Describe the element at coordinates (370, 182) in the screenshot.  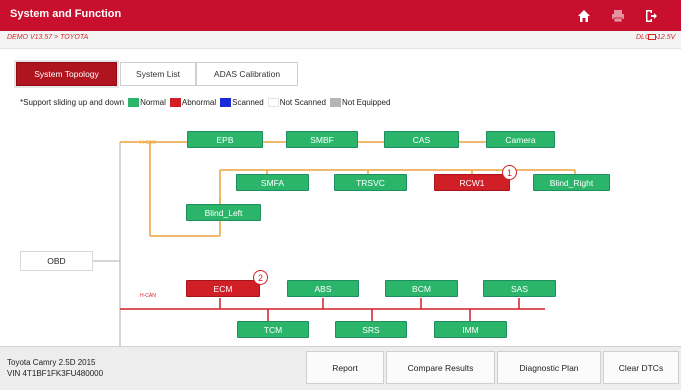
I see `module-trsvc: TRSVC` at that location.